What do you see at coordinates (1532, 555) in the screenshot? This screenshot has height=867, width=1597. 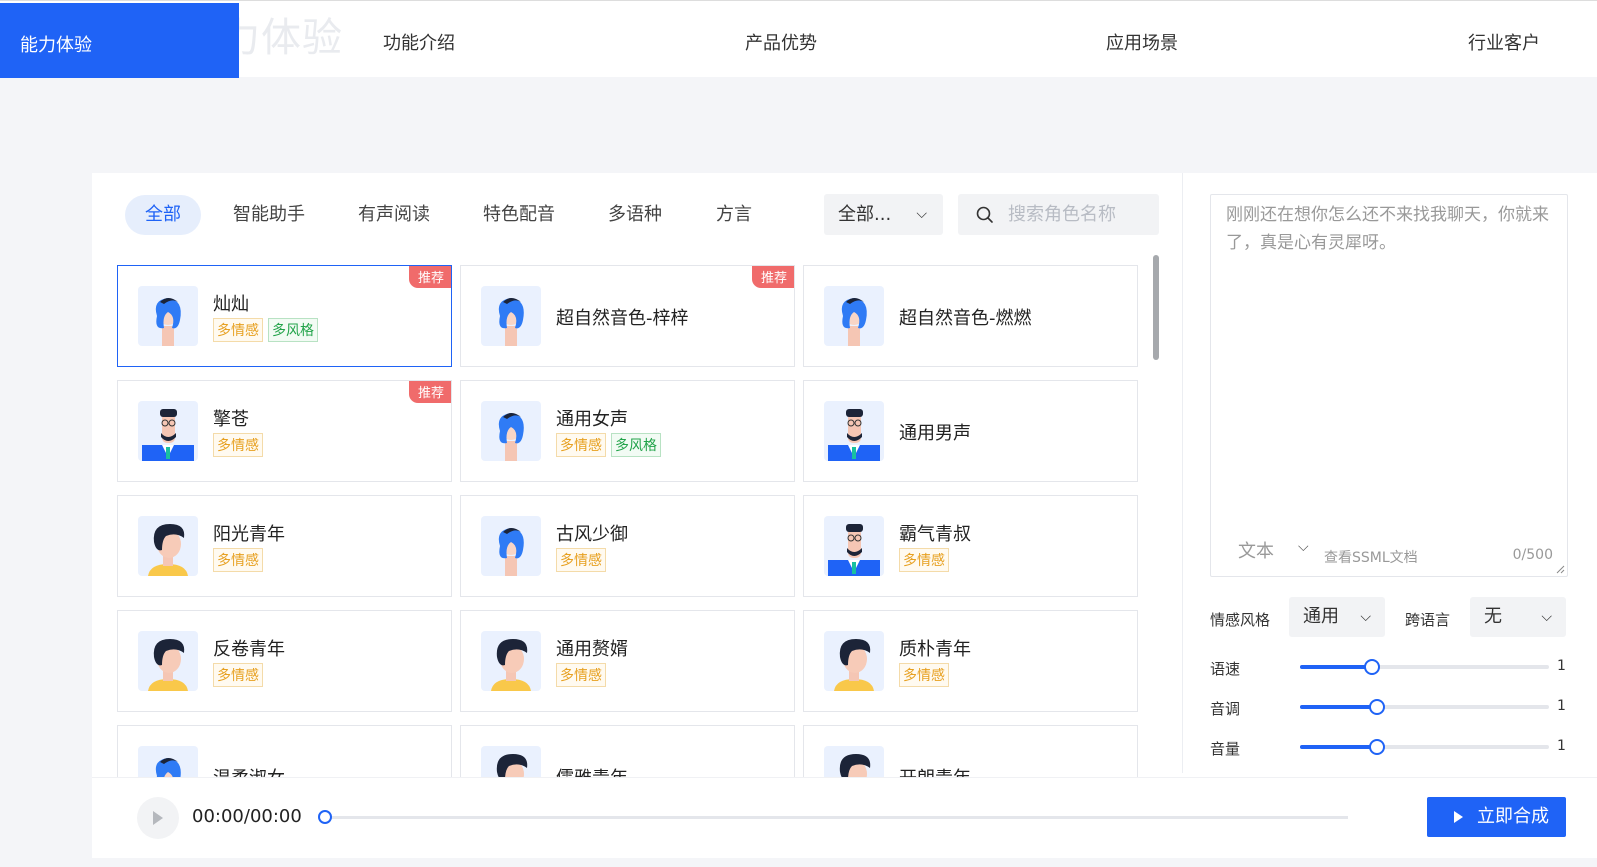 I see `char-count: 0/500` at bounding box center [1532, 555].